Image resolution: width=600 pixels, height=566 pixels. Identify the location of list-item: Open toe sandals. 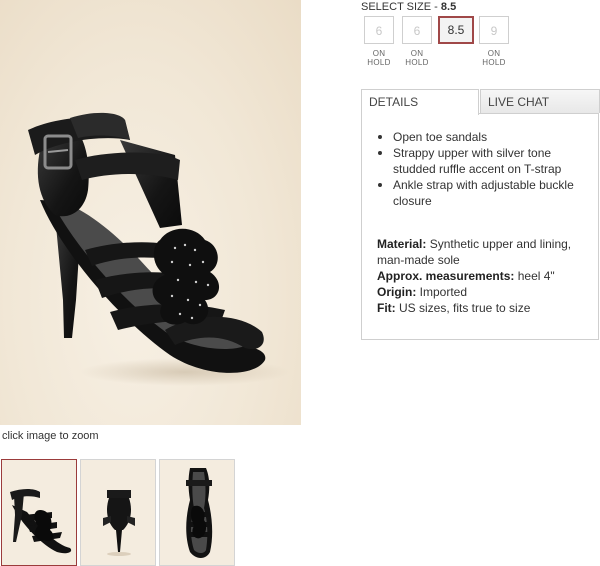
(478, 137).